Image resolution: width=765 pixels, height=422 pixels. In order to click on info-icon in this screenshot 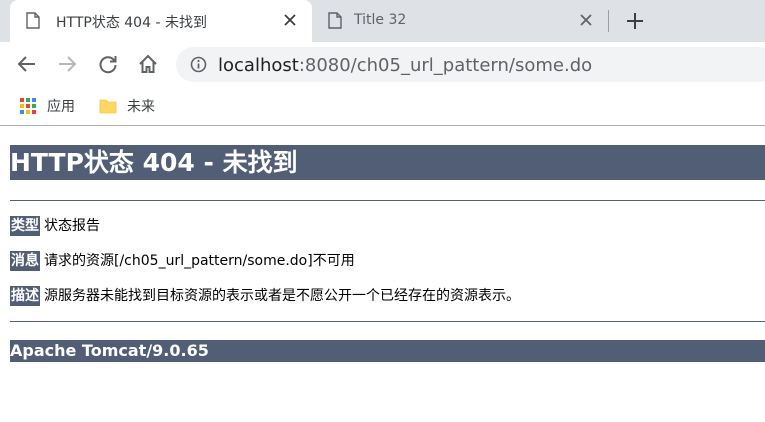, I will do `click(198, 64)`.